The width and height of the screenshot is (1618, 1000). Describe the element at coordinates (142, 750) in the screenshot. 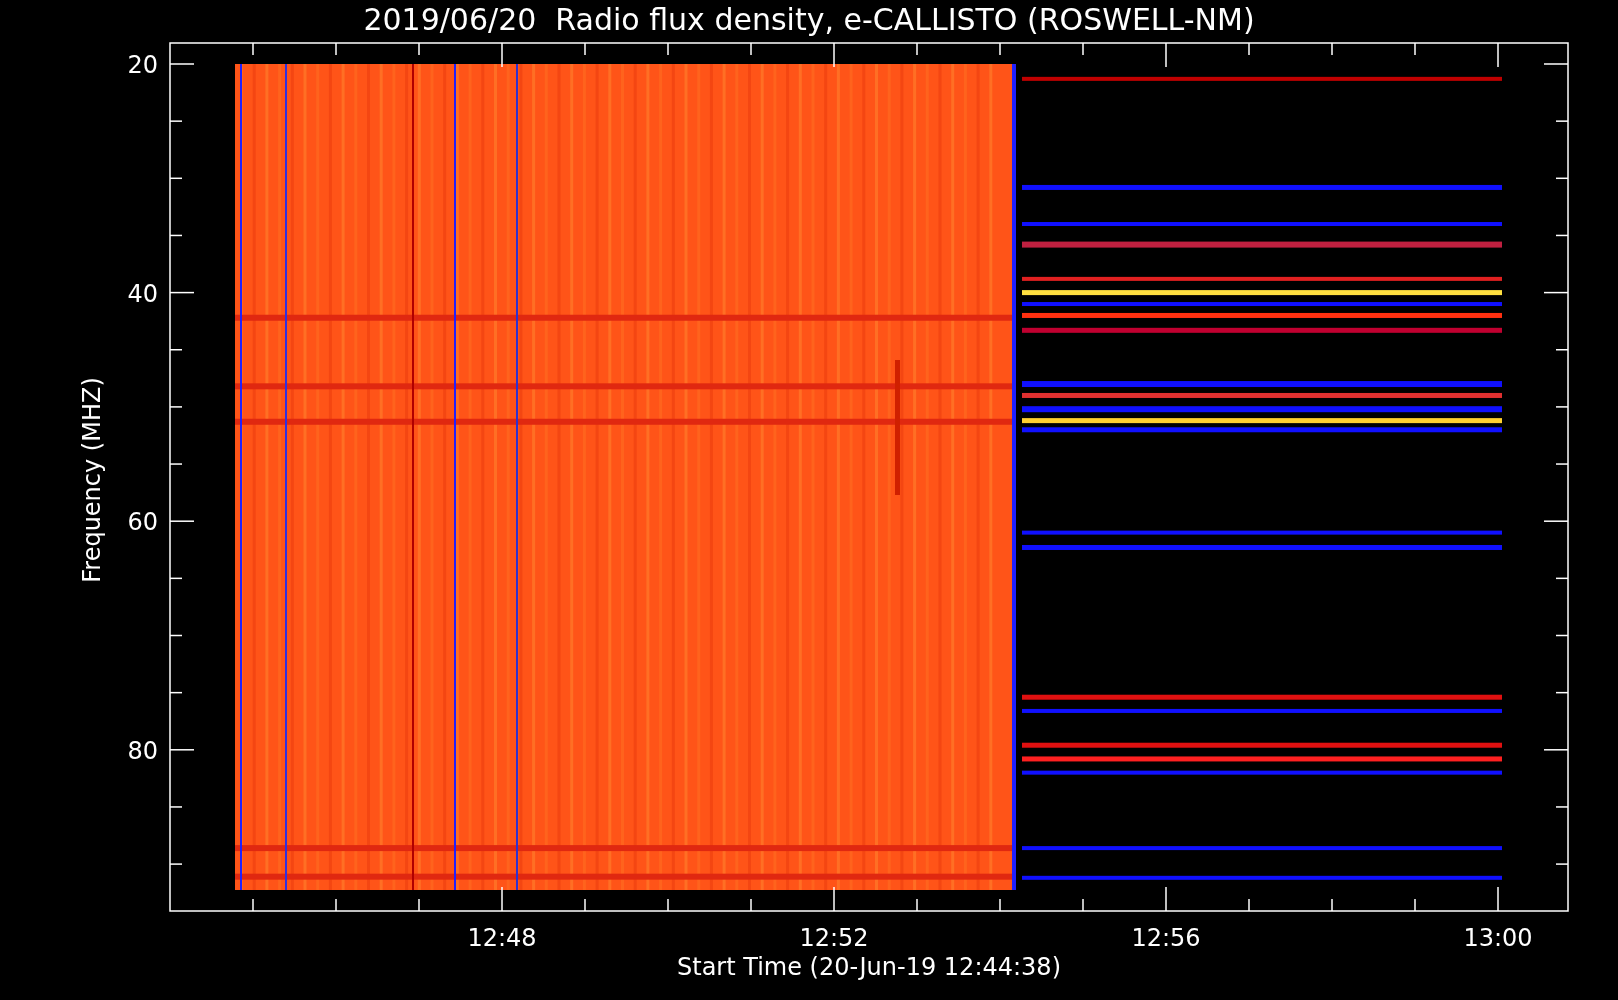

I see `y-tick-label: 80` at that location.